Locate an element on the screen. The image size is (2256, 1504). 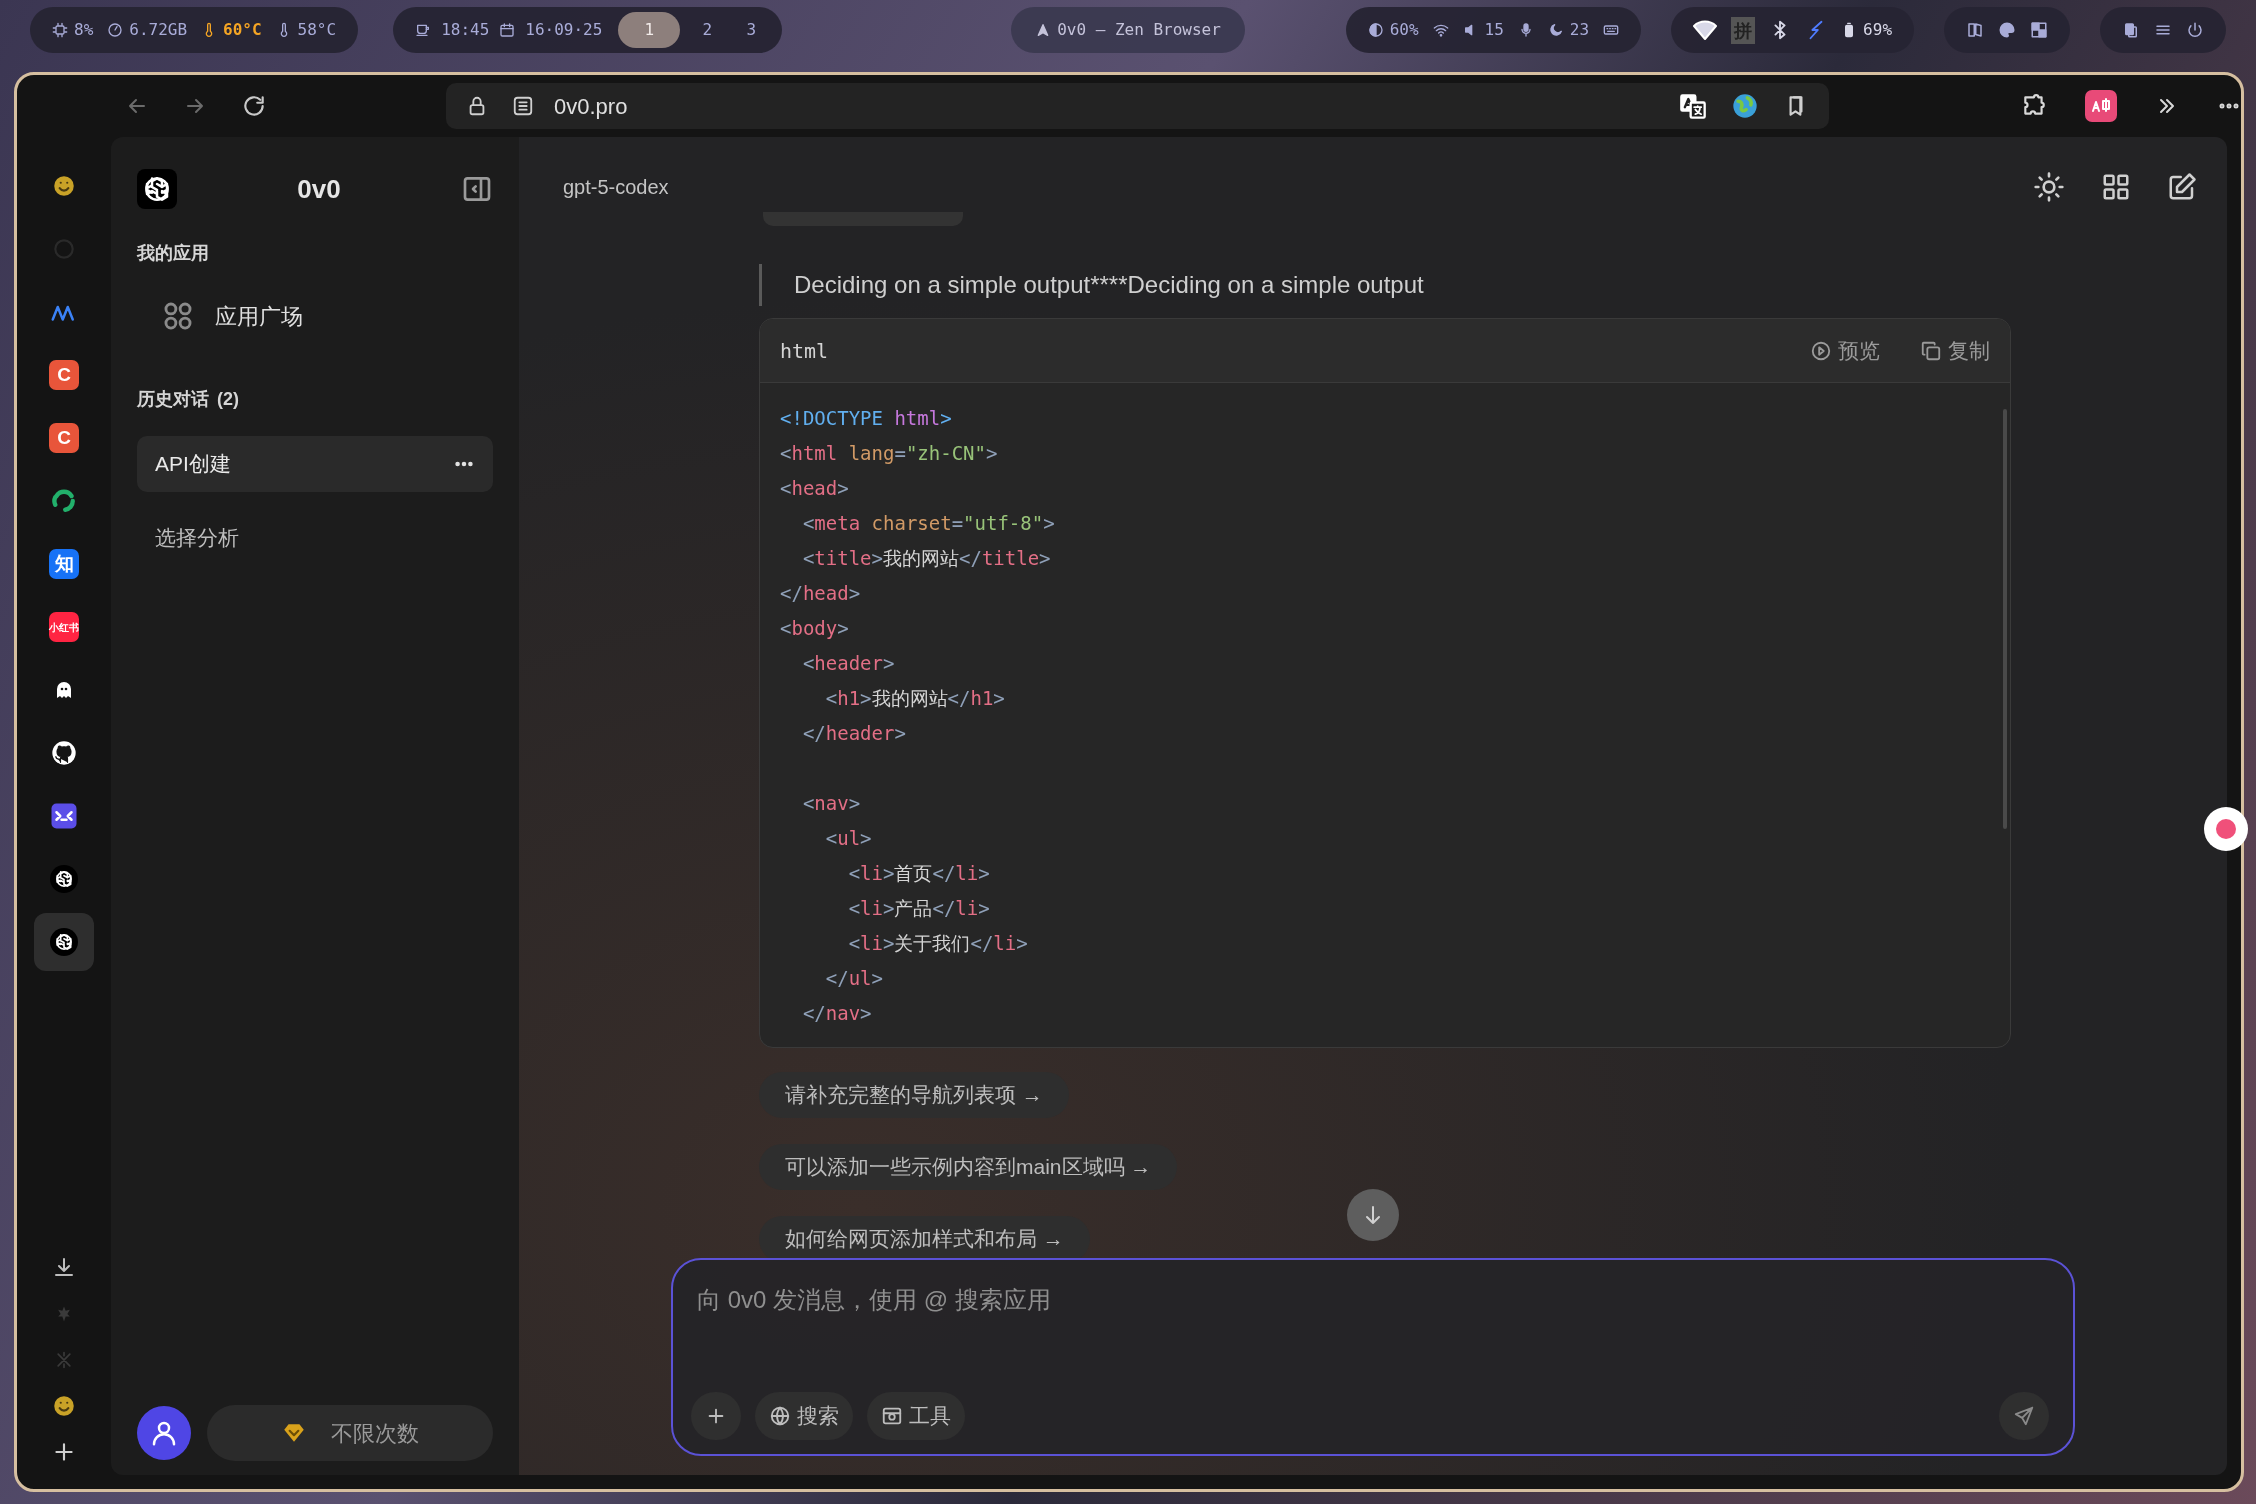
reload-icon is located at coordinates (254, 106).